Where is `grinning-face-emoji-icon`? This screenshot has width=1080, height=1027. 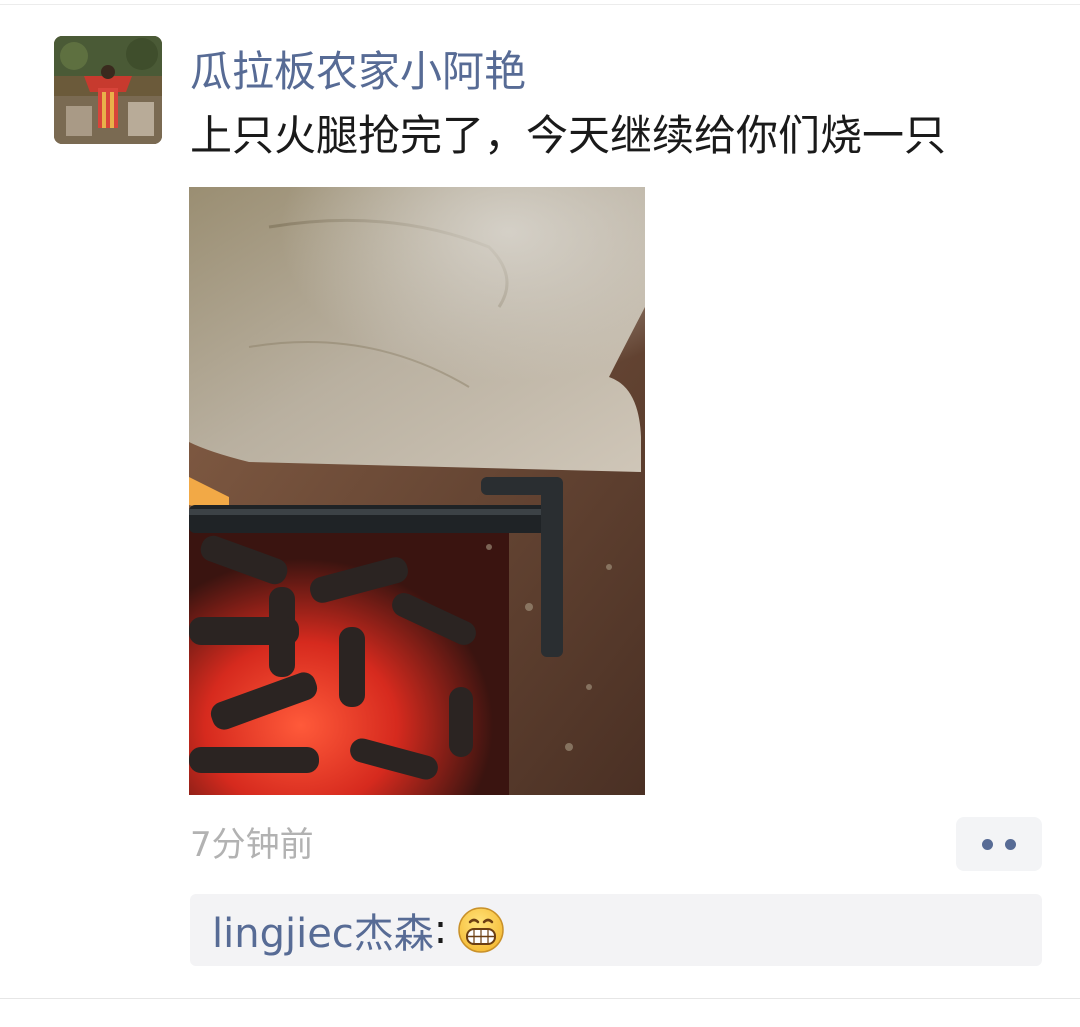
grinning-face-emoji-icon is located at coordinates (481, 930).